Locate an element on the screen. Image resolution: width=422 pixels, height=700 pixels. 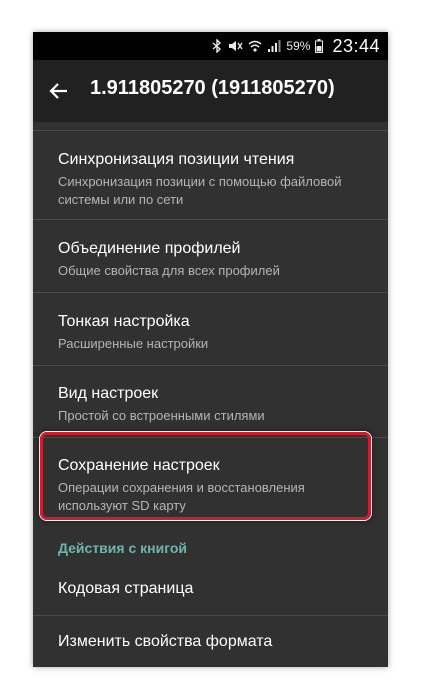
signal-icon is located at coordinates (274, 46).